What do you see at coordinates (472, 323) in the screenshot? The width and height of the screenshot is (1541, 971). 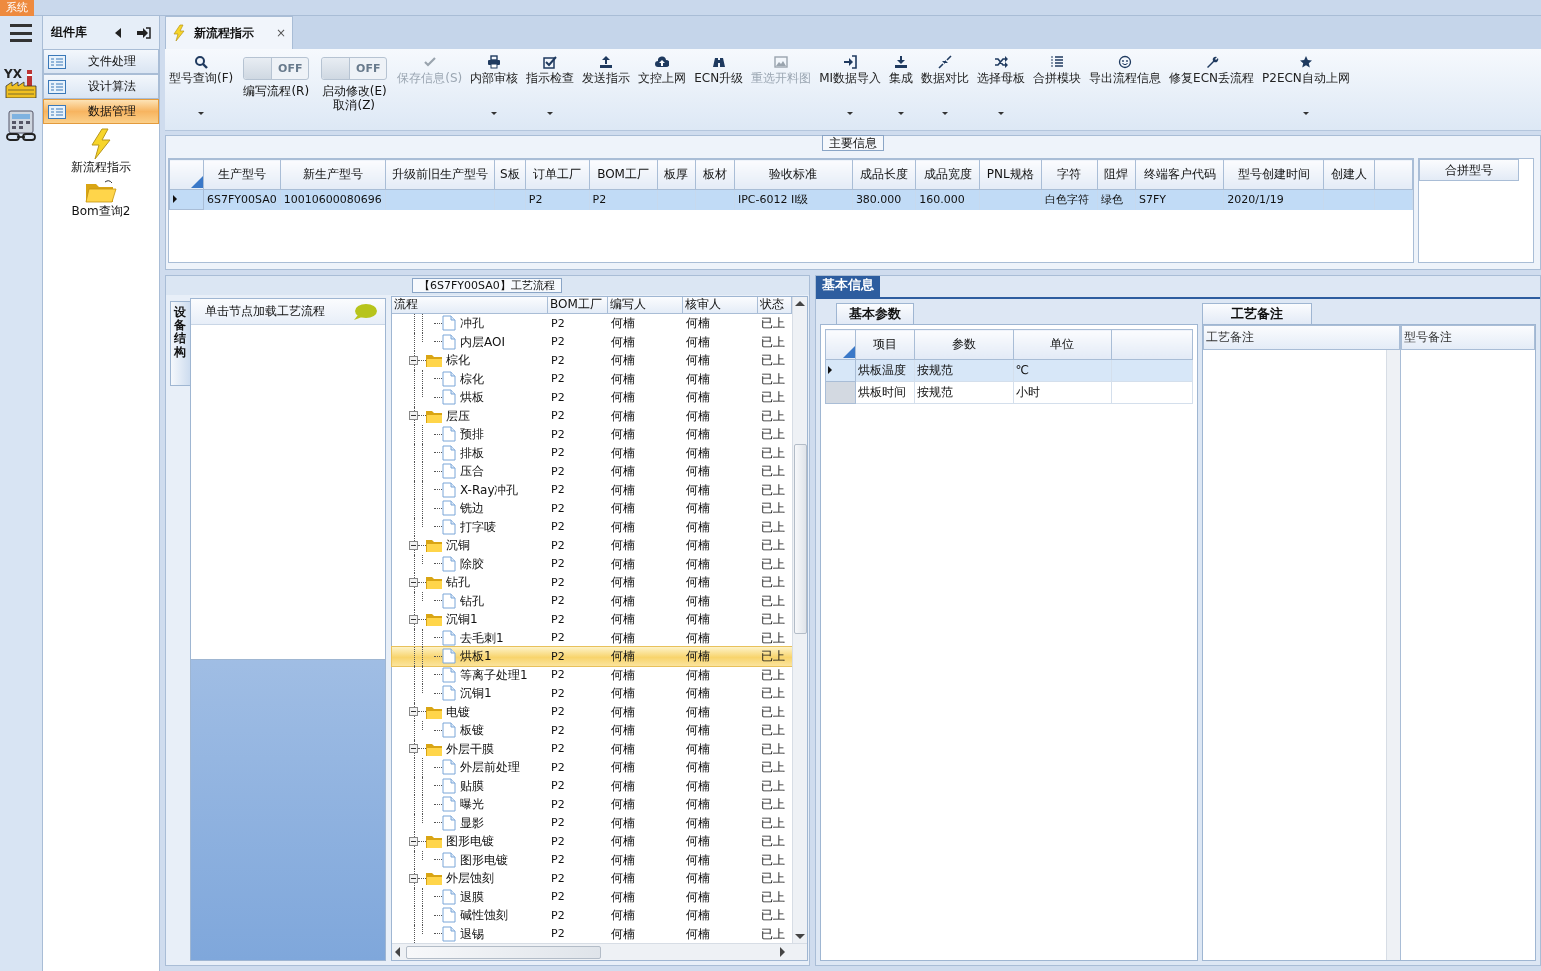 I see `node-label: 冲孔` at bounding box center [472, 323].